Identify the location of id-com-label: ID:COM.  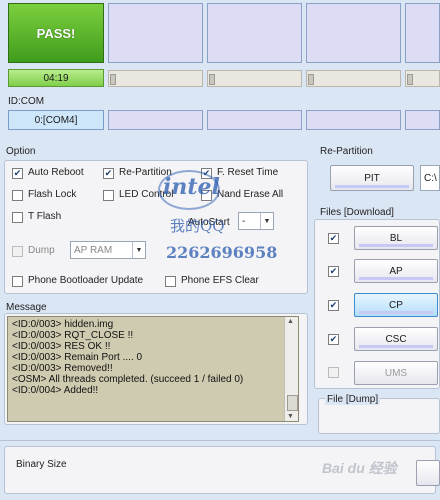
(26, 101).